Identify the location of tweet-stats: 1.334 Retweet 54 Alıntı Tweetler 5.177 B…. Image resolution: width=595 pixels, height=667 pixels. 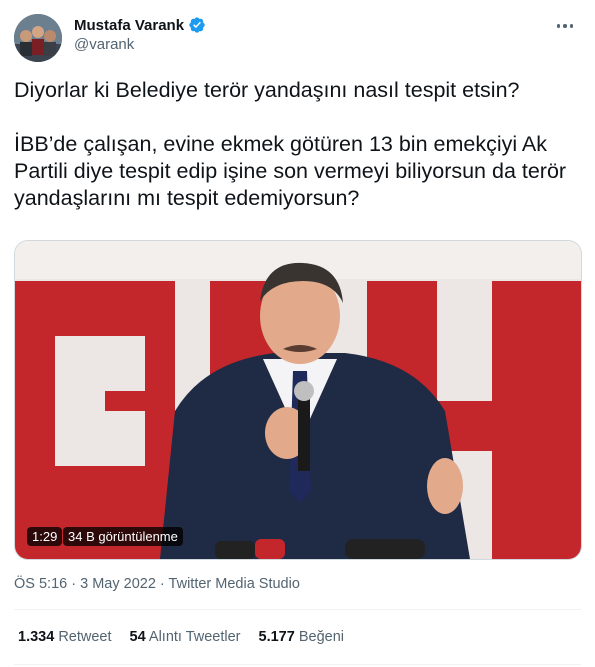
(181, 637).